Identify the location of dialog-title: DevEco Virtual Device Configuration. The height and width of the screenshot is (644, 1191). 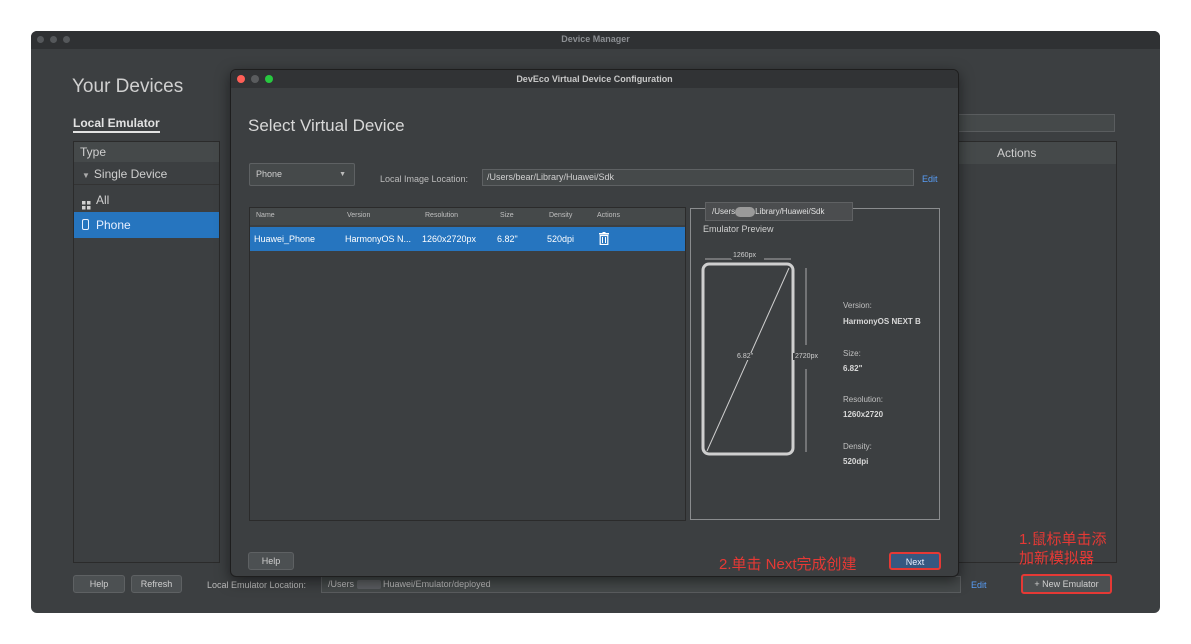
(594, 79).